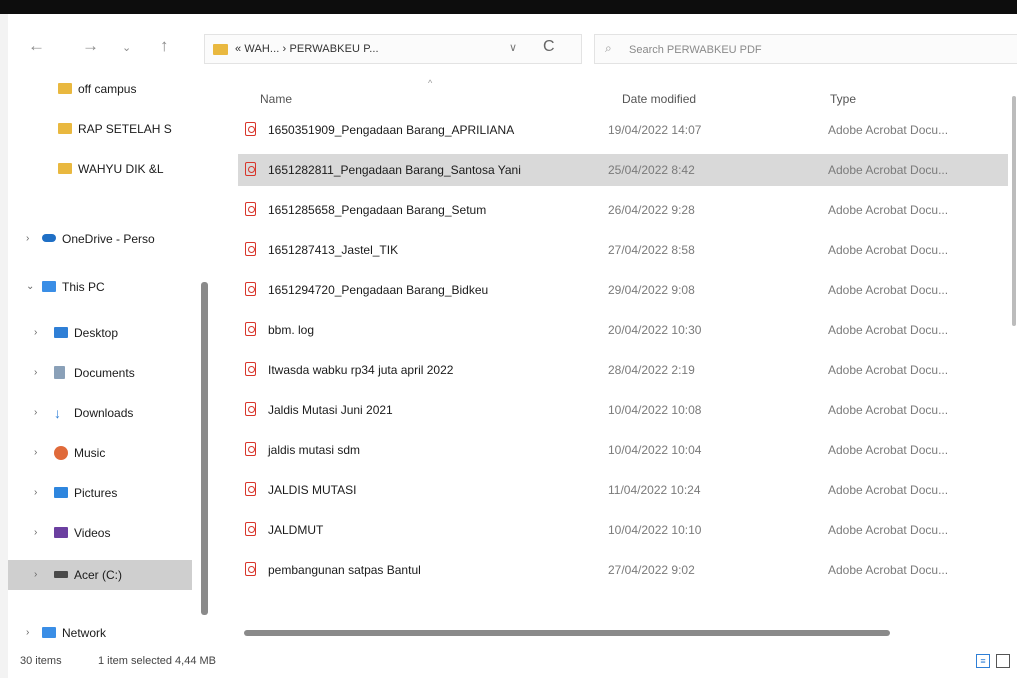  What do you see at coordinates (549, 47) in the screenshot?
I see `refresh-icon: C` at bounding box center [549, 47].